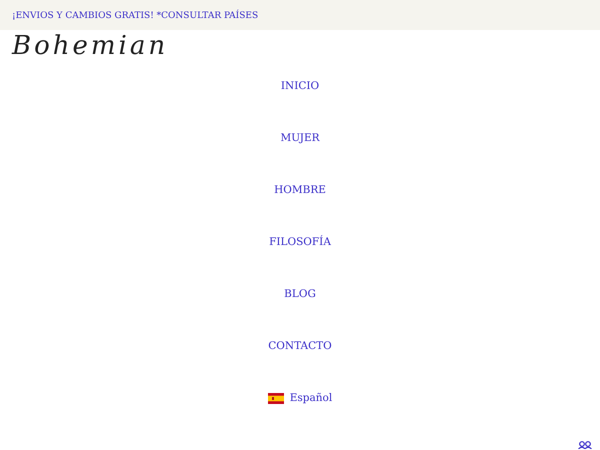  I want to click on people-icon, so click(585, 445).